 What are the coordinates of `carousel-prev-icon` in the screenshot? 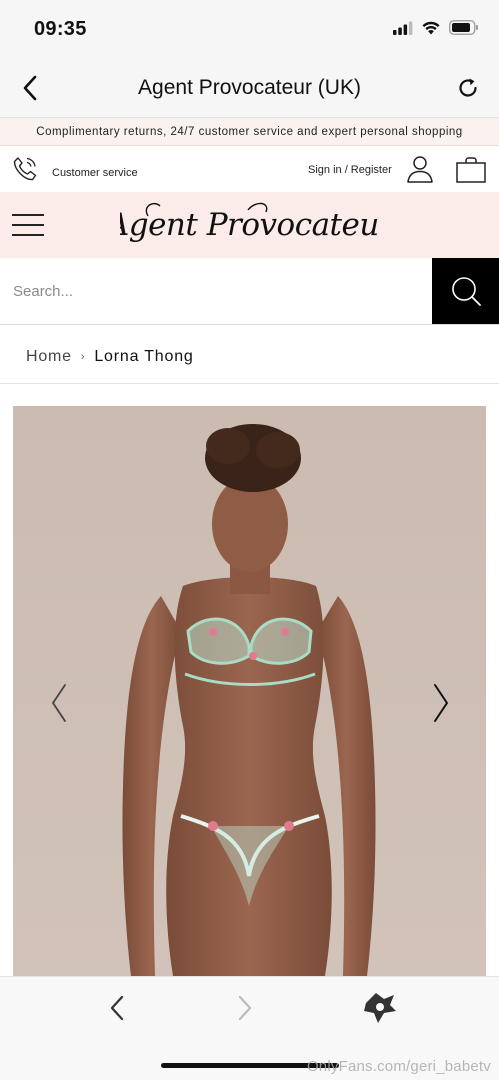 It's located at (59, 703).